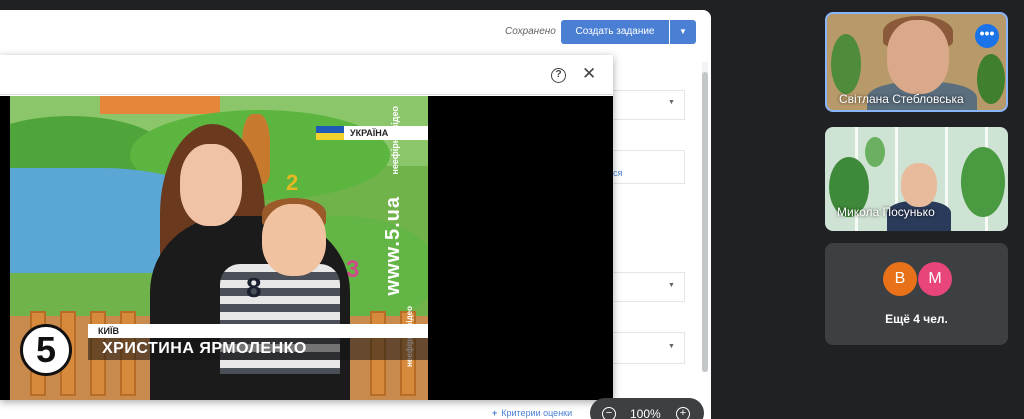  What do you see at coordinates (617, 173) in the screenshot?
I see `background-link-fragment: ся` at bounding box center [617, 173].